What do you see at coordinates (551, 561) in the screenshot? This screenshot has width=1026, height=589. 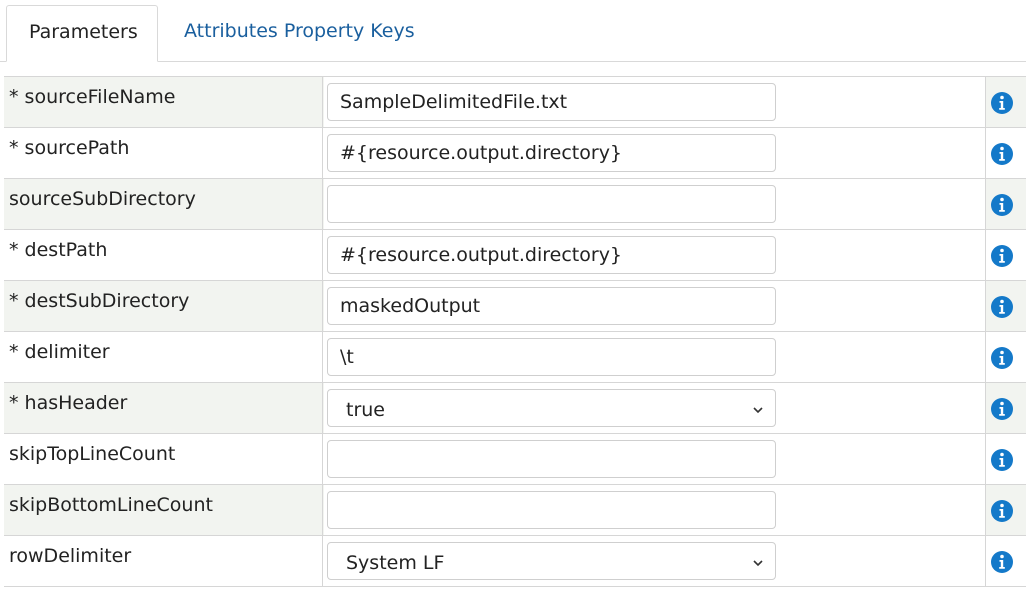 I see `parameter-select: System LF` at bounding box center [551, 561].